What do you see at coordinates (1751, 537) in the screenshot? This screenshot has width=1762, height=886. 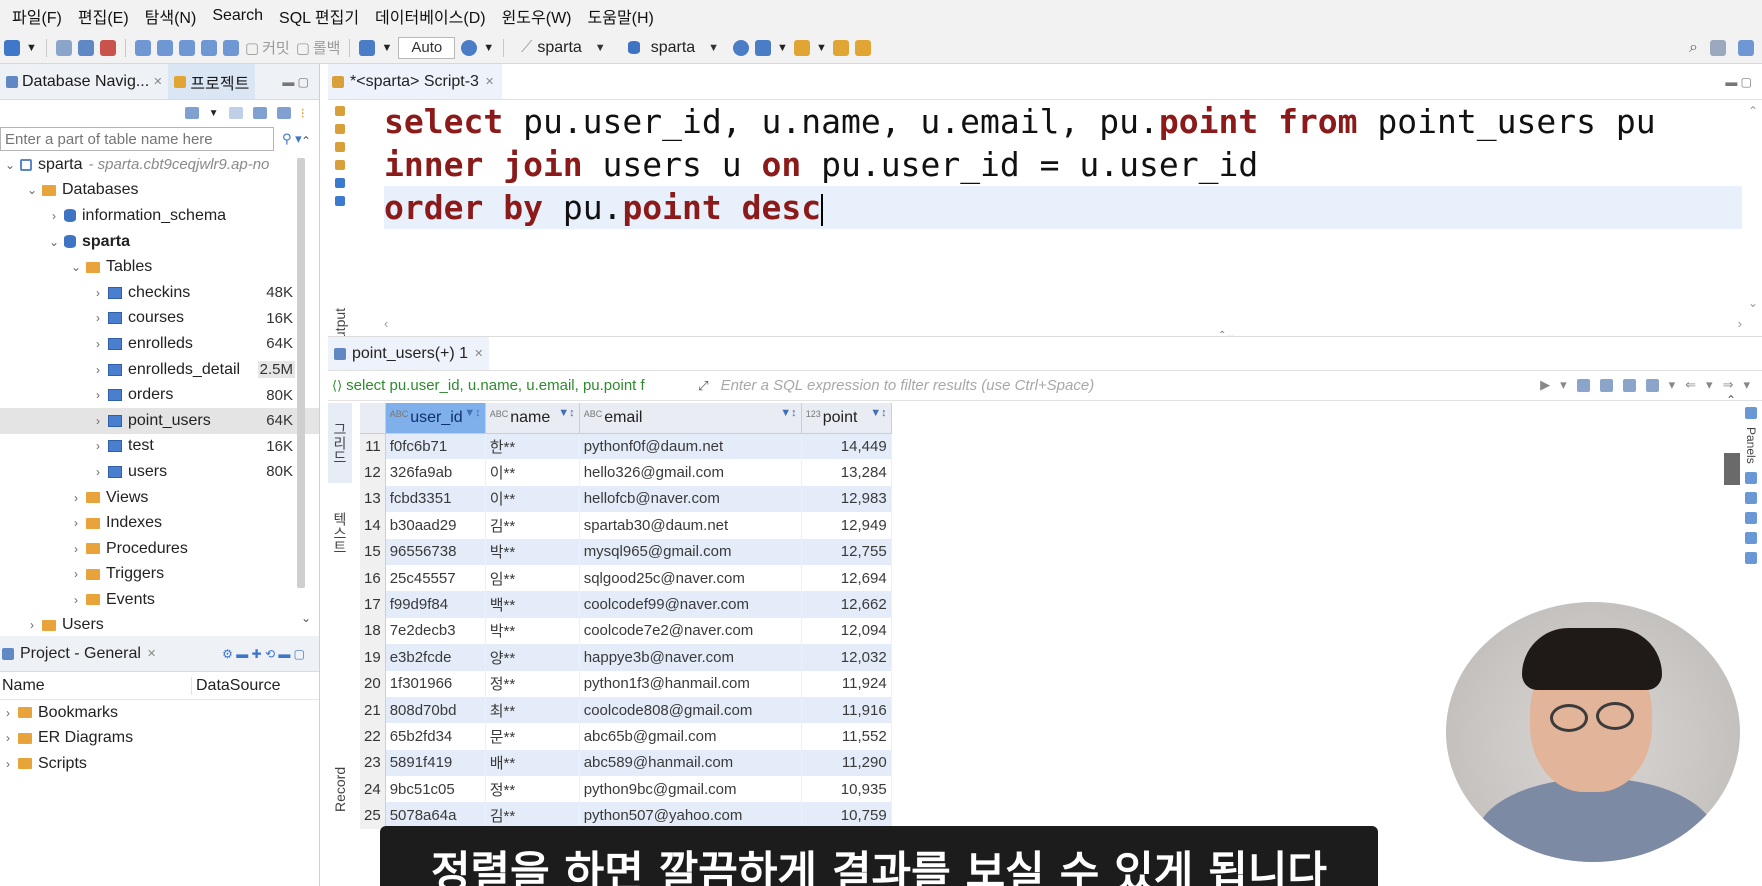 I see `calc-panel-icon` at bounding box center [1751, 537].